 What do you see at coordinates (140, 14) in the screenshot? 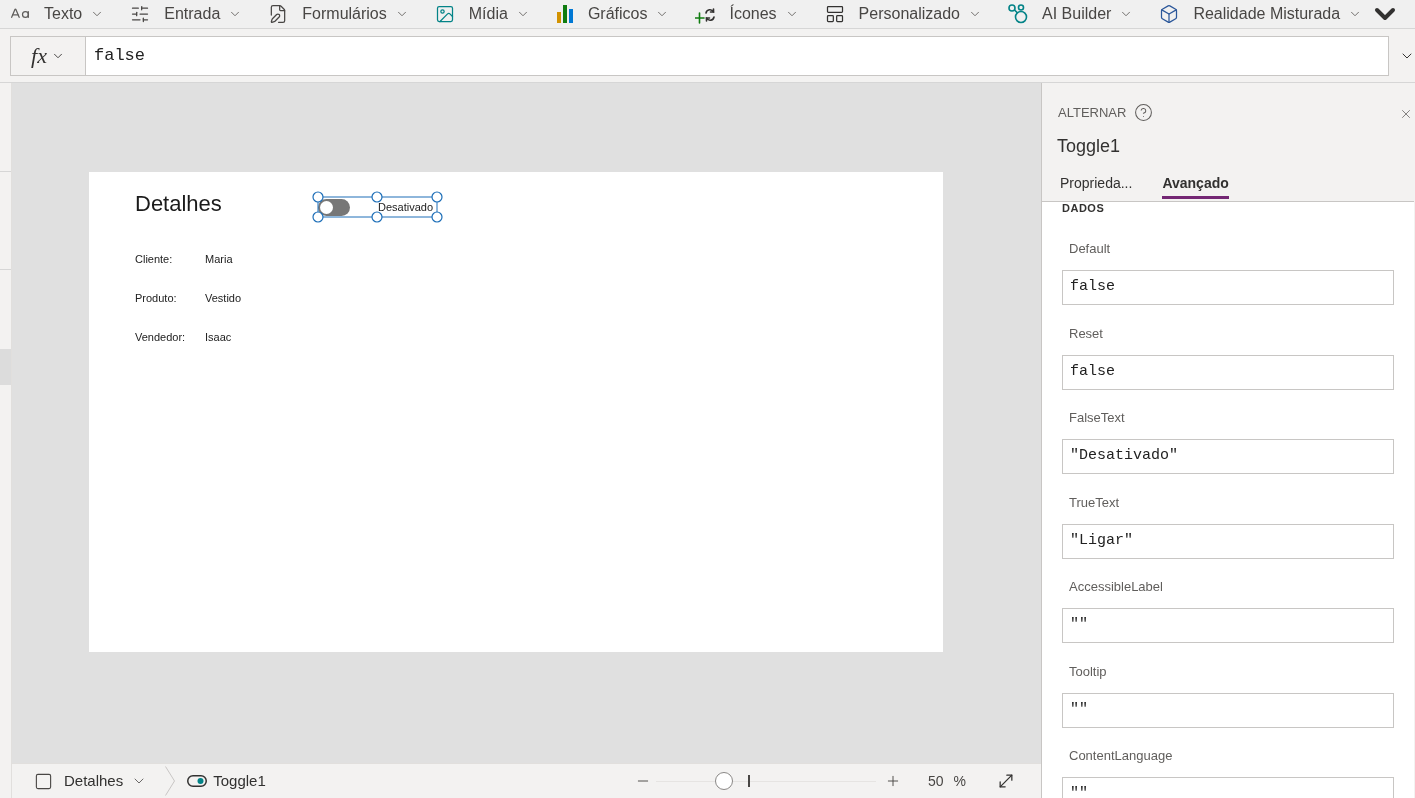
I see `sliders-icon` at bounding box center [140, 14].